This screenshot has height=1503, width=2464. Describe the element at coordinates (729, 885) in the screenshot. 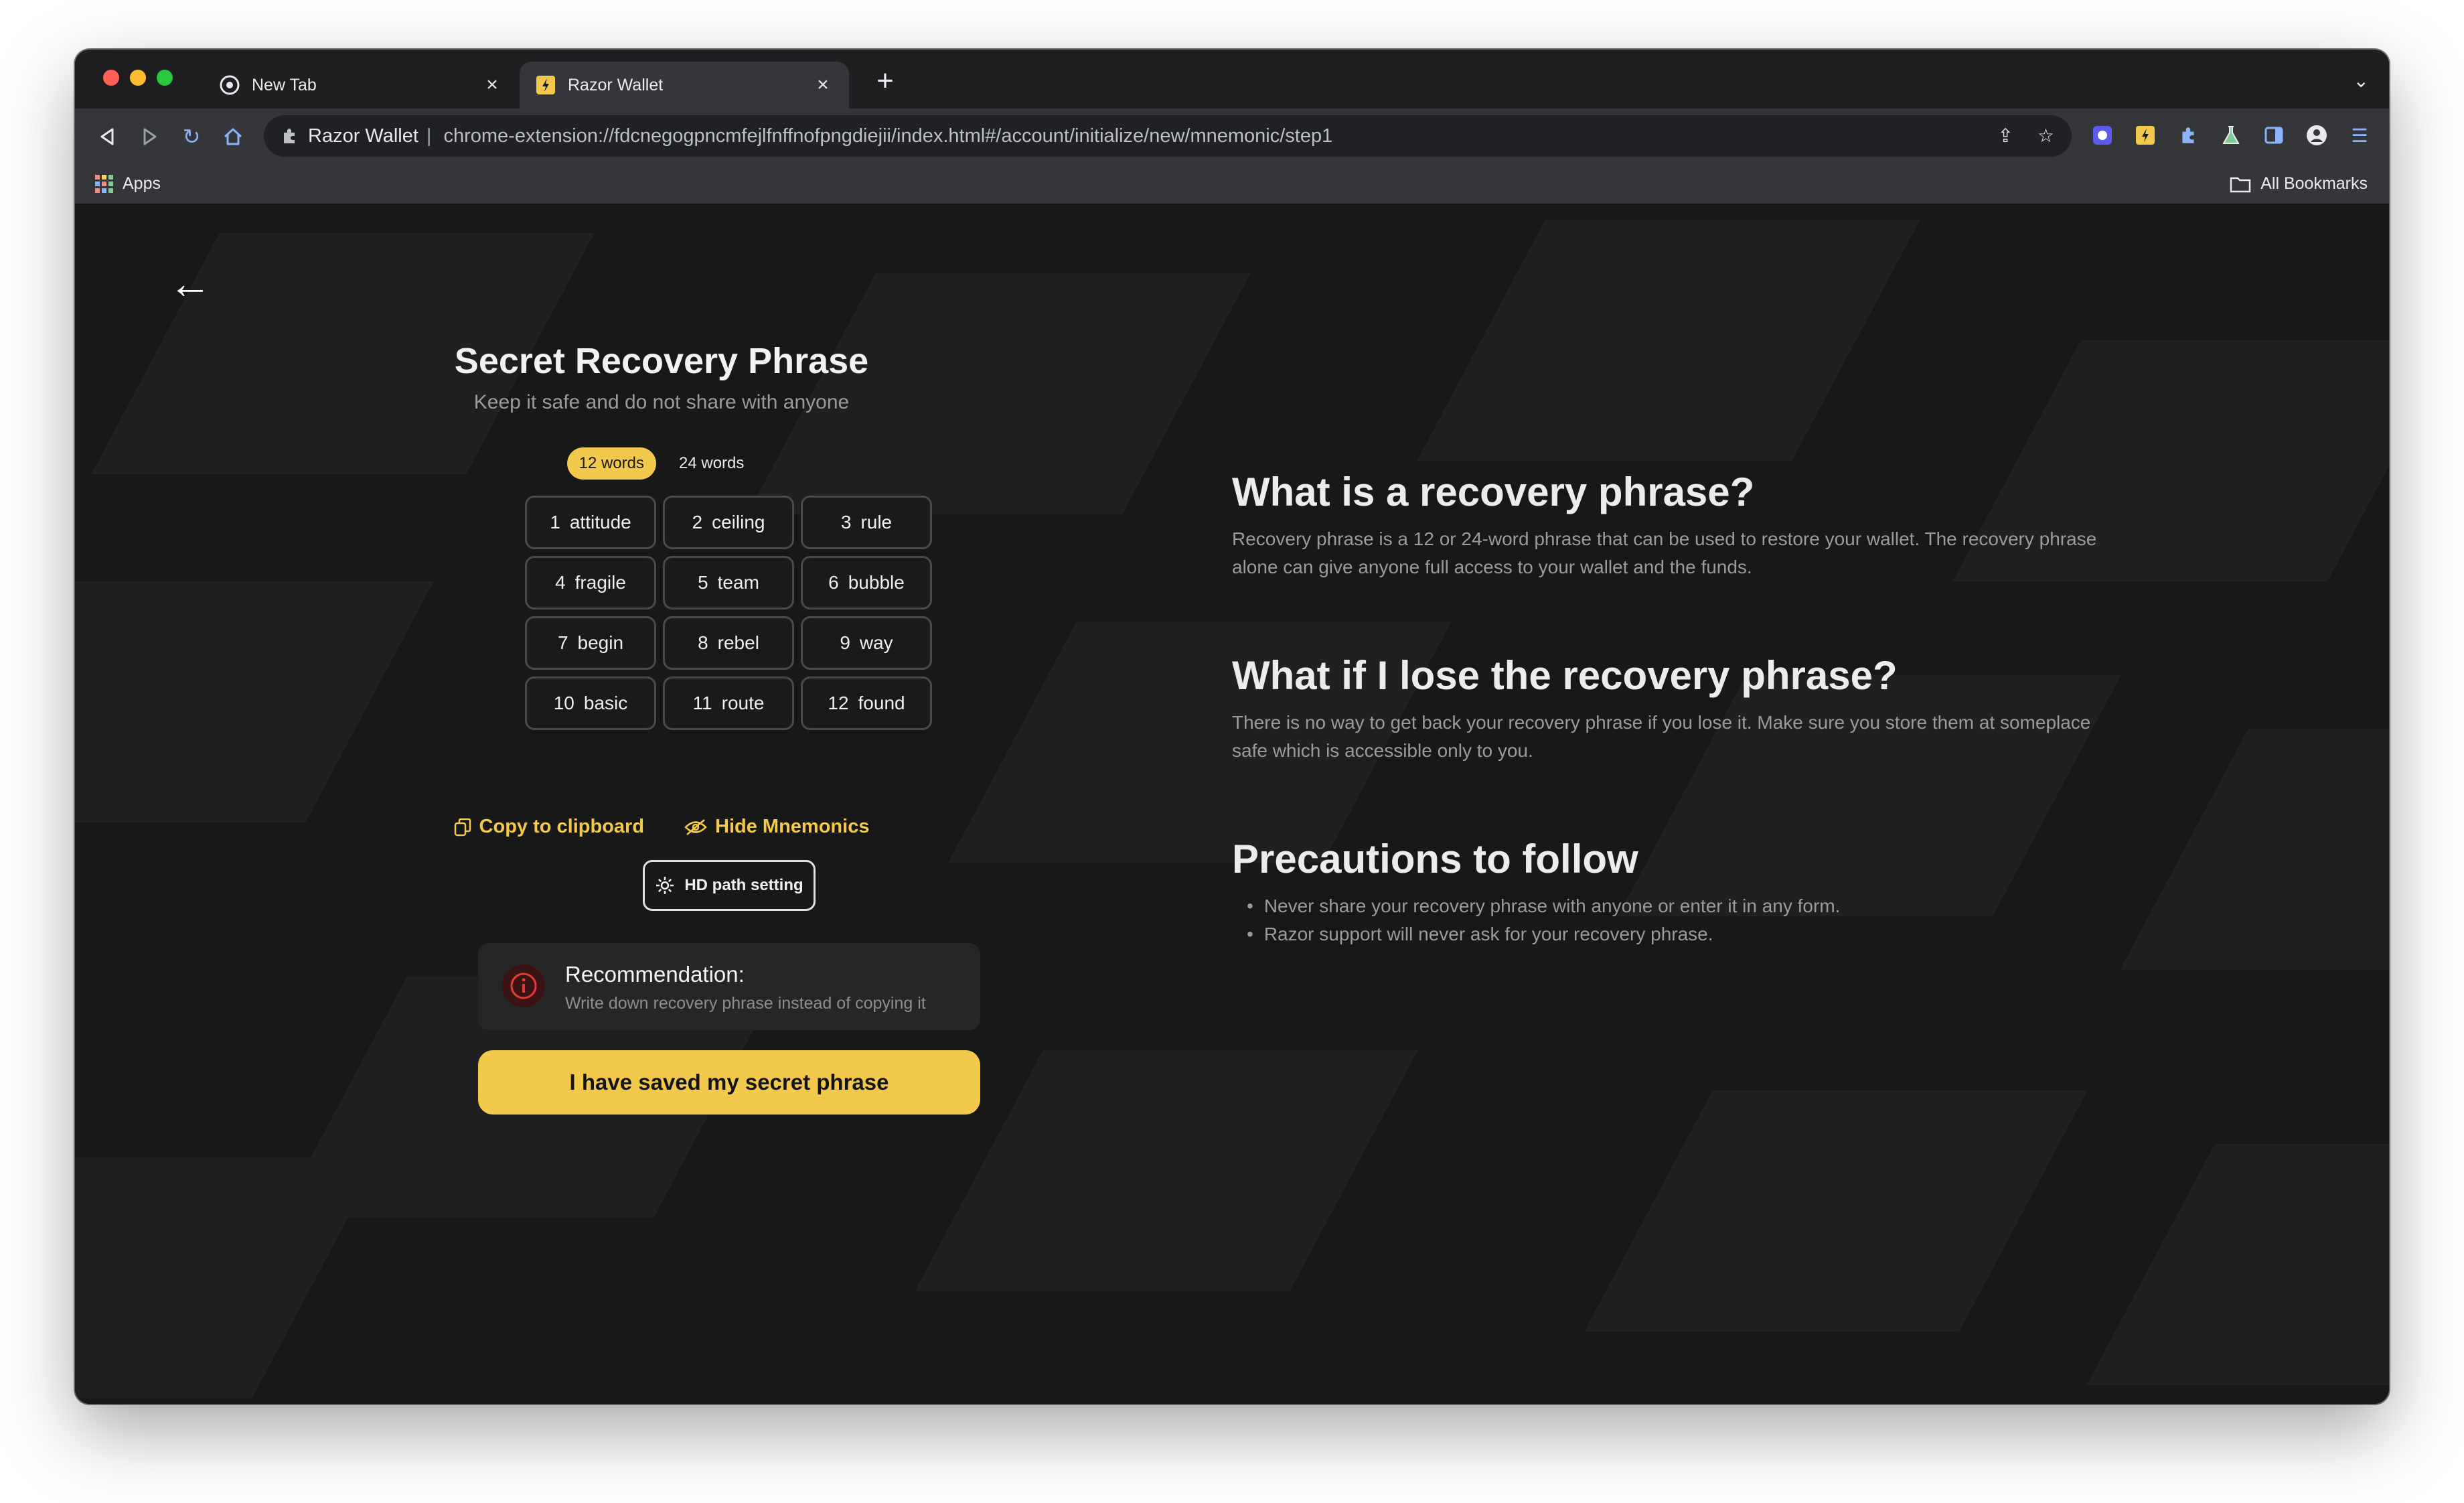

I see `hd-path-setting-button: HD path setting` at that location.